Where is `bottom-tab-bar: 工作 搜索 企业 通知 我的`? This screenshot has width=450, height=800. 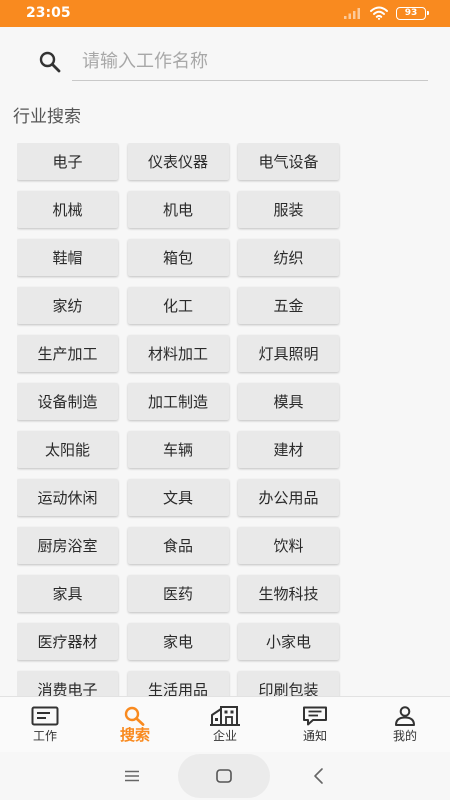
bottom-tab-bar: 工作 搜索 企业 通知 我的 is located at coordinates (225, 724).